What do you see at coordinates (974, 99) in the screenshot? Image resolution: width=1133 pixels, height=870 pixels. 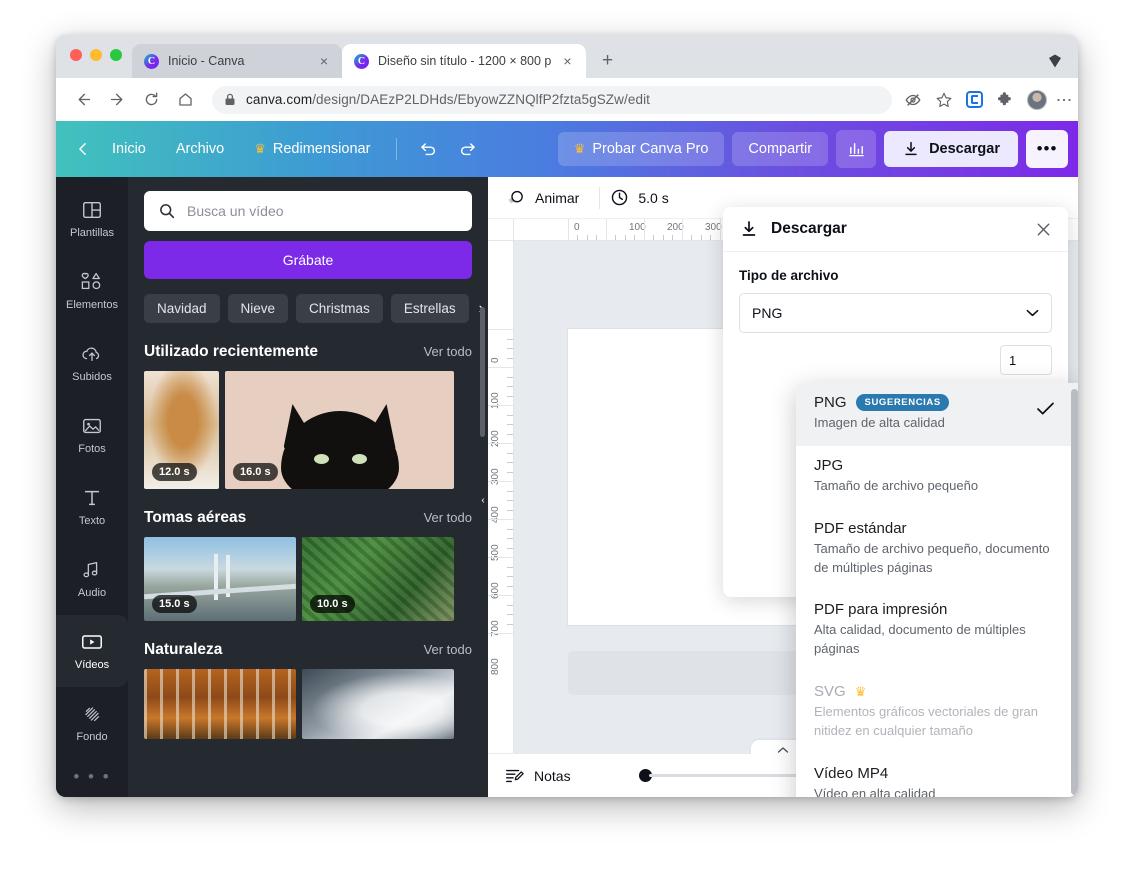 I see `canva-extension-icon` at bounding box center [974, 99].